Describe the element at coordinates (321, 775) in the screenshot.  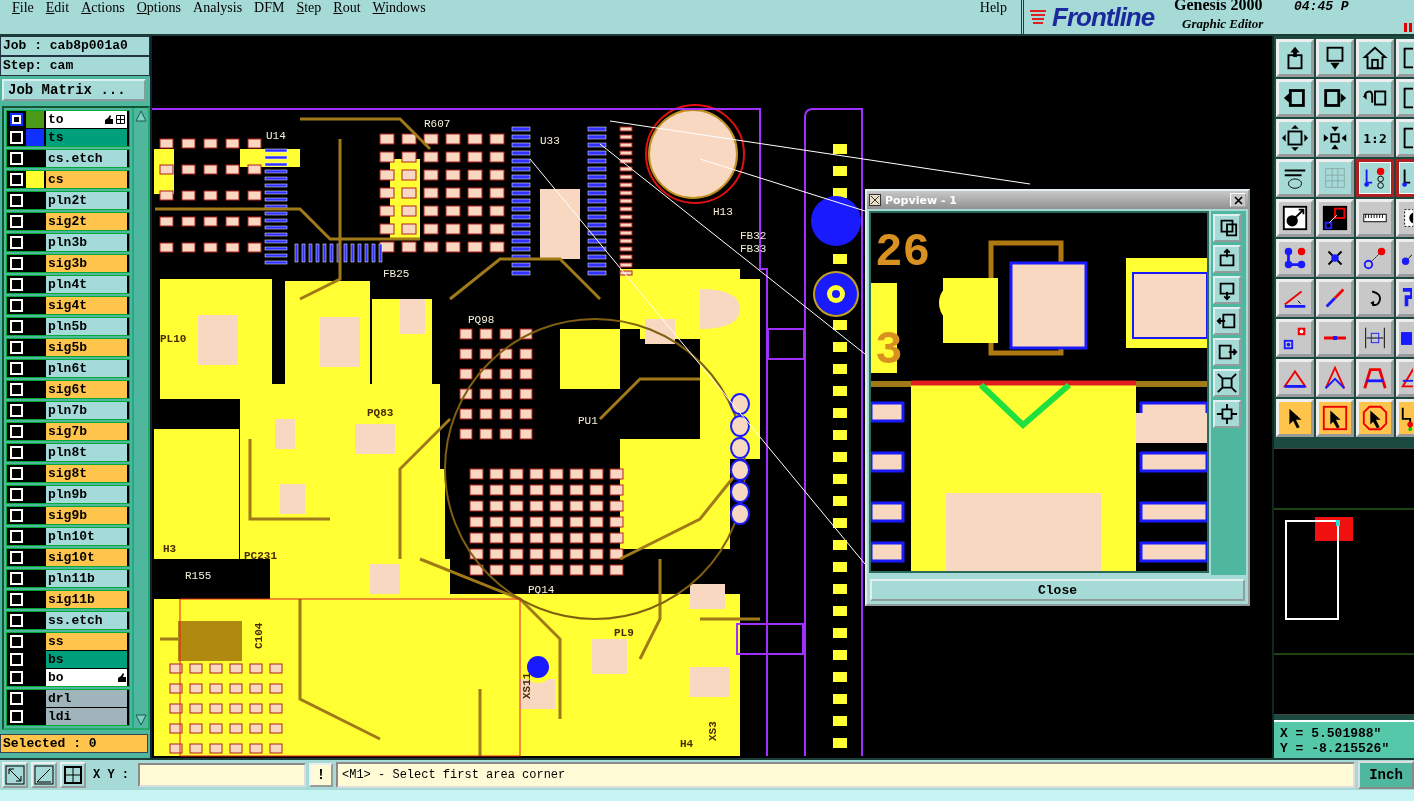
I see `alert-button: !` at that location.